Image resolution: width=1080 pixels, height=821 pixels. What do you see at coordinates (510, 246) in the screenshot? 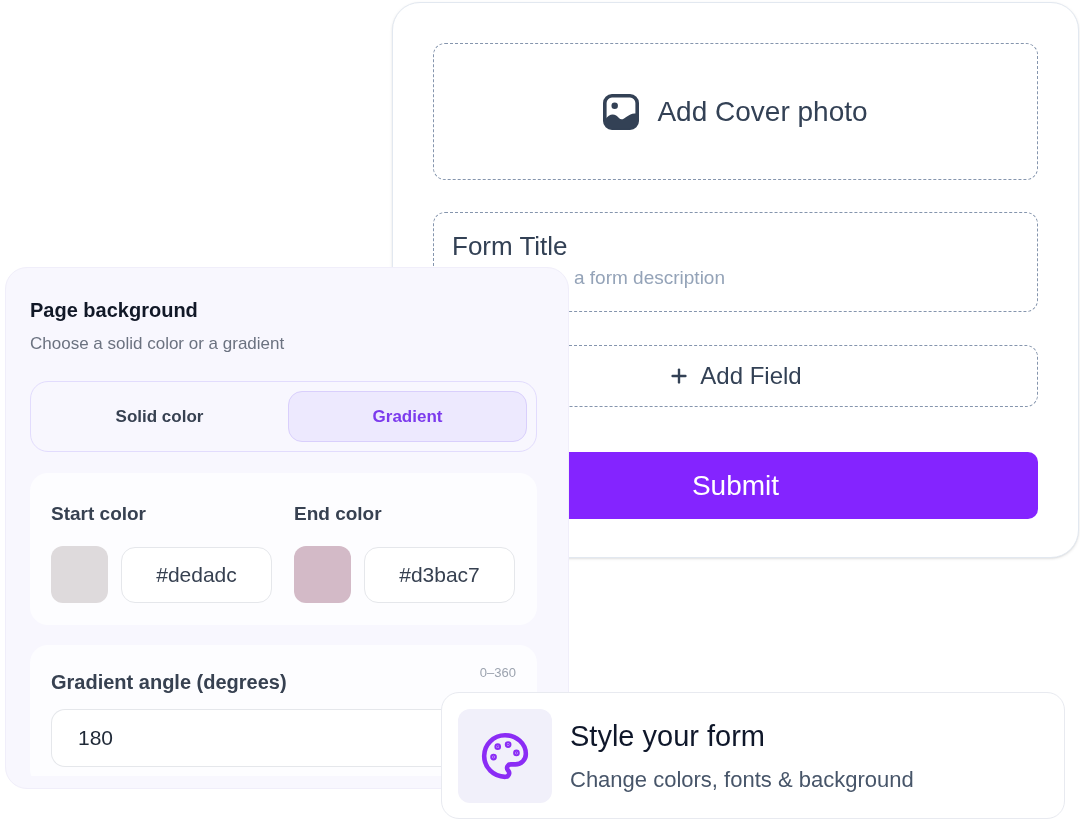
I see `form-title: Form Title` at bounding box center [510, 246].